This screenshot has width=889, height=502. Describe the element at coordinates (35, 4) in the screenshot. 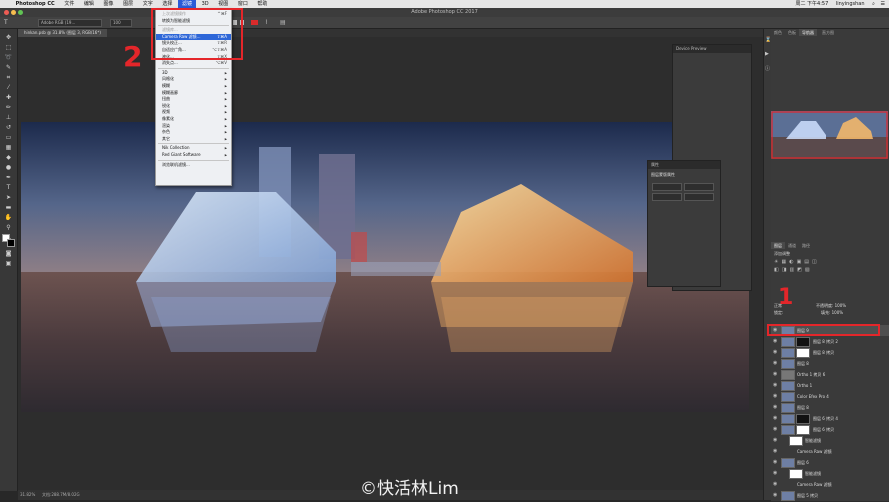

I see `menubar-app-name: Photoshop CC` at that location.